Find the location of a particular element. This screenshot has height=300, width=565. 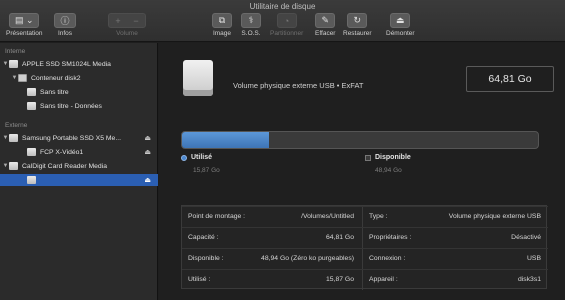

volume-label: Volume is located at coordinates (127, 33).